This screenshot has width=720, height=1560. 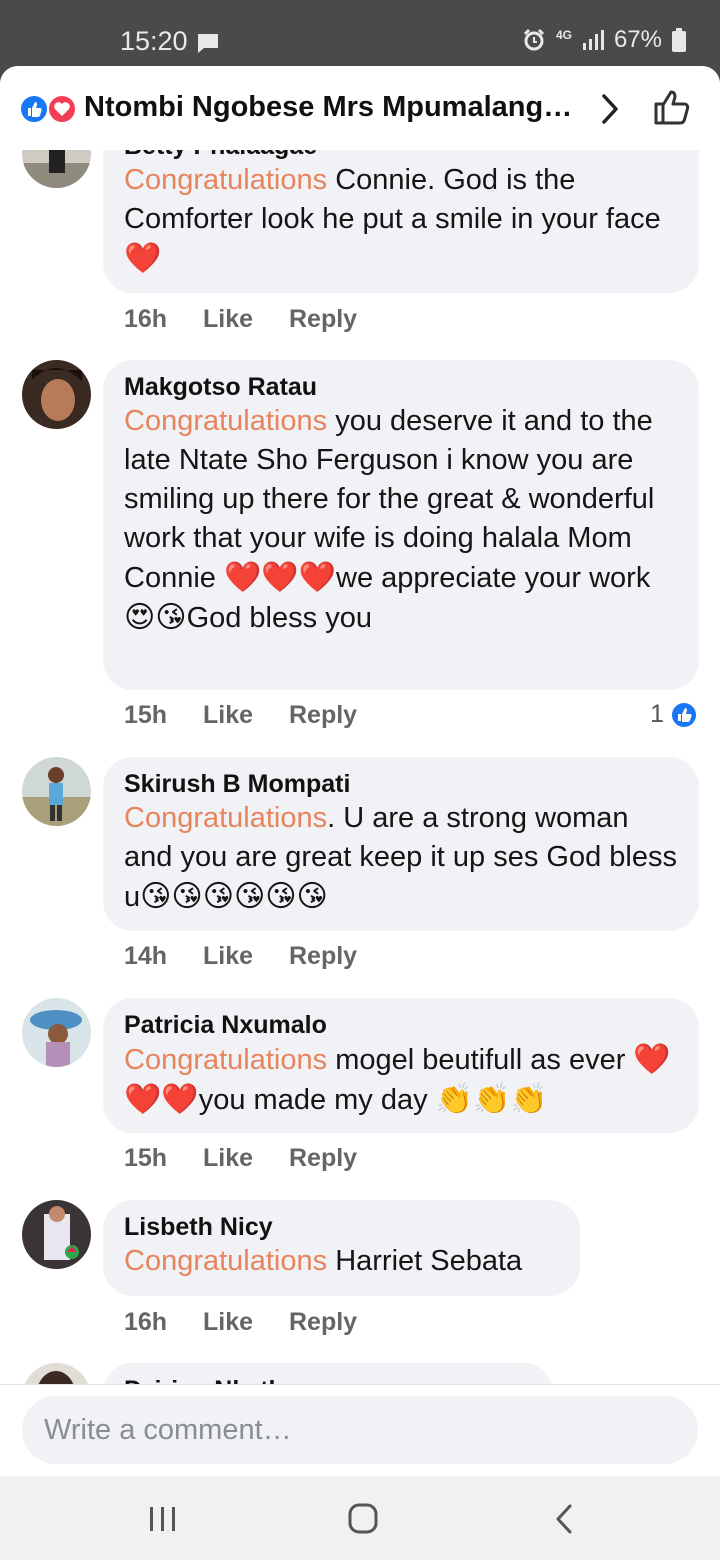 What do you see at coordinates (401, 387) in the screenshot?
I see `comment-author: Makgotso Ratau` at bounding box center [401, 387].